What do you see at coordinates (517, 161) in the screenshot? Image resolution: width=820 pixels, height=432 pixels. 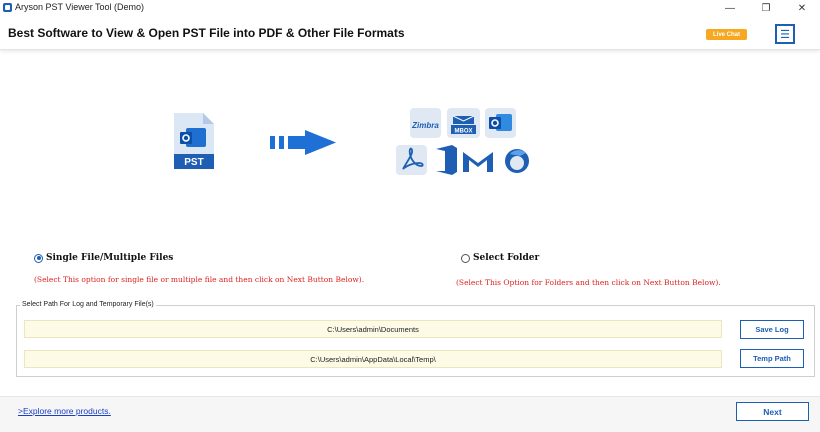 I see `thunderbird-icon` at bounding box center [517, 161].